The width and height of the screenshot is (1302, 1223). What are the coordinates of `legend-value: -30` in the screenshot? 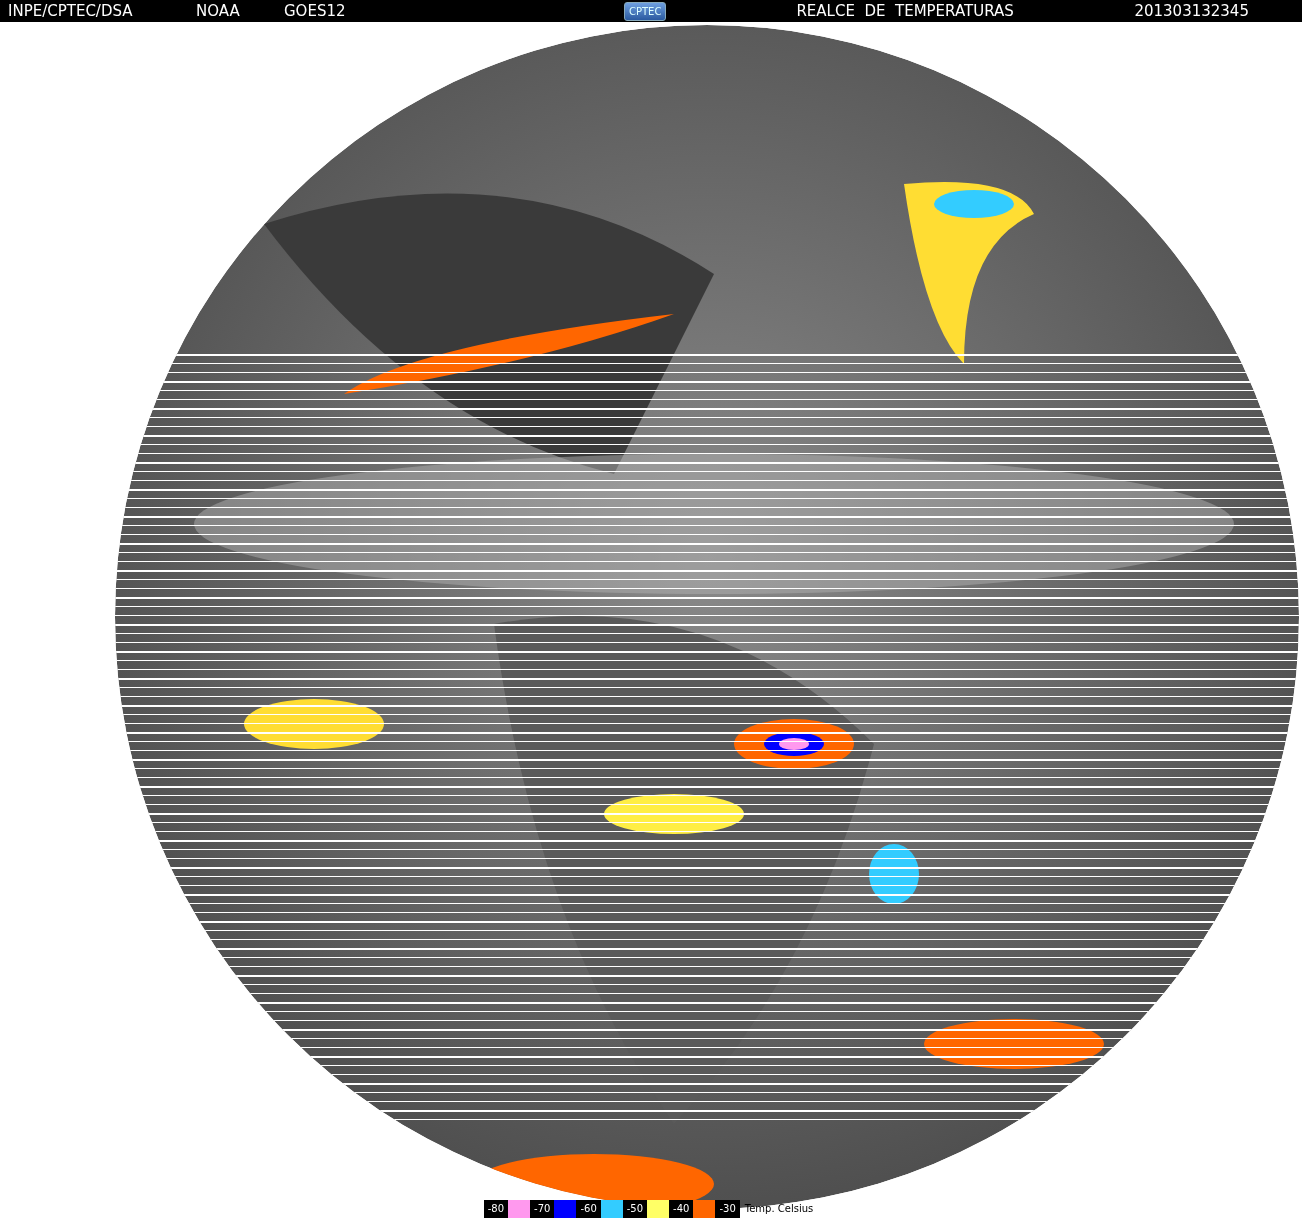 It's located at (727, 1209).